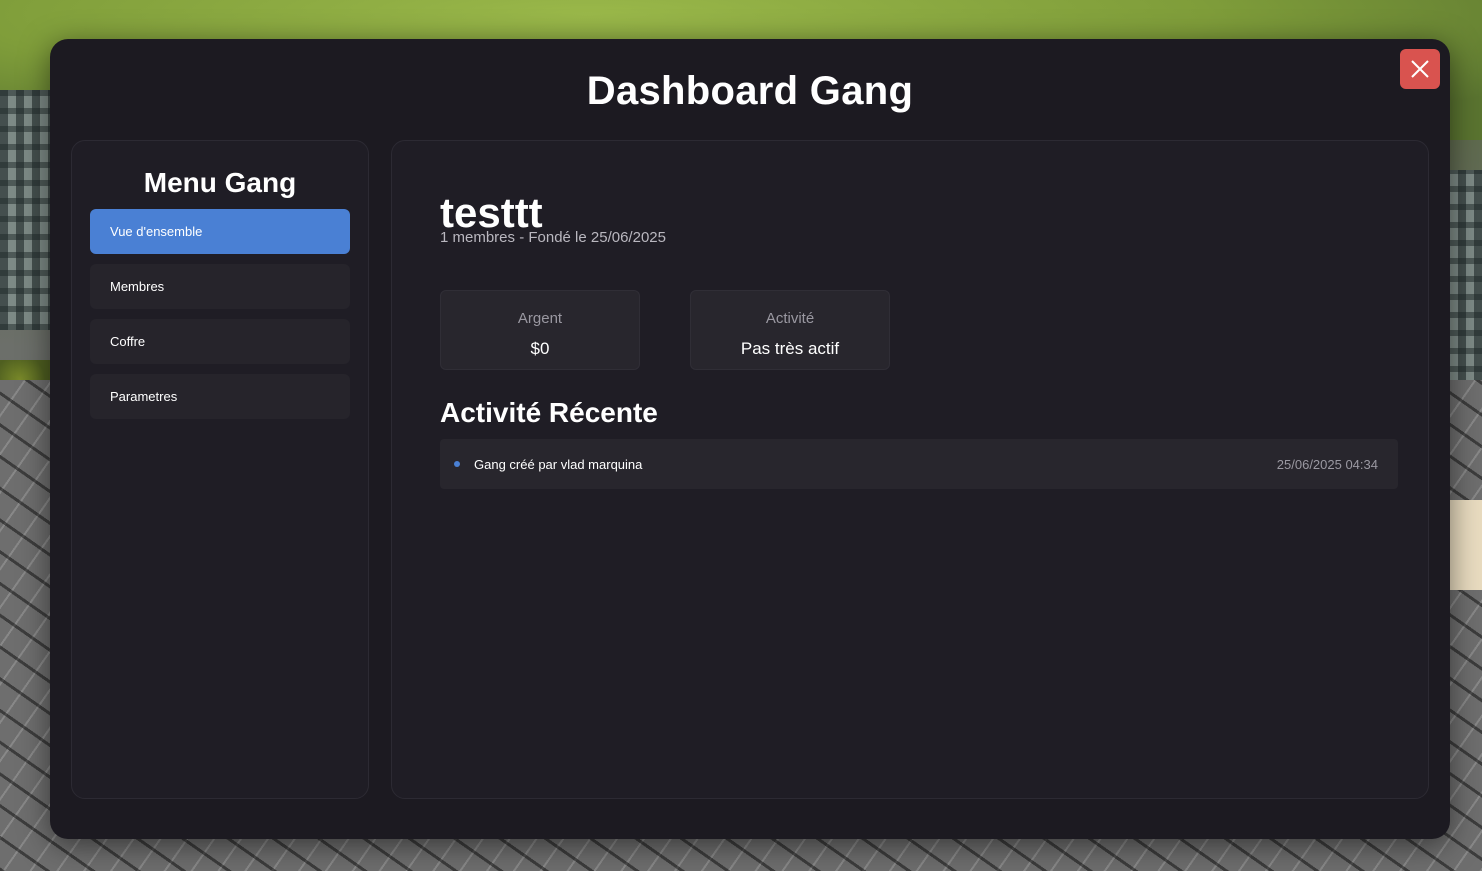 The height and width of the screenshot is (871, 1482). What do you see at coordinates (220, 396) in the screenshot?
I see `sidebar-item-settings: Parametres` at bounding box center [220, 396].